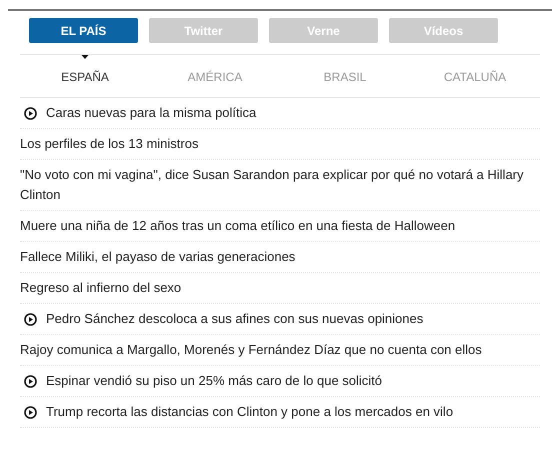  I want to click on headline-link: Pedro Sánchez descoloca a sus afines con sus nuevas opiniones, so click(235, 319).